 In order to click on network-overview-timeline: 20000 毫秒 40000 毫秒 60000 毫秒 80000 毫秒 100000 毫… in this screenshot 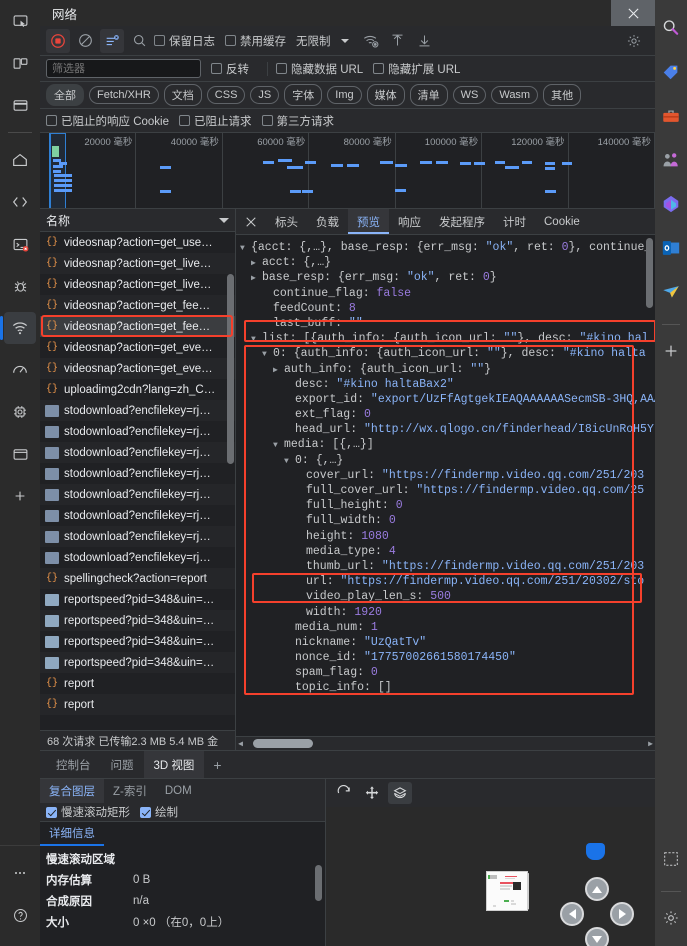, I will do `click(347, 171)`.